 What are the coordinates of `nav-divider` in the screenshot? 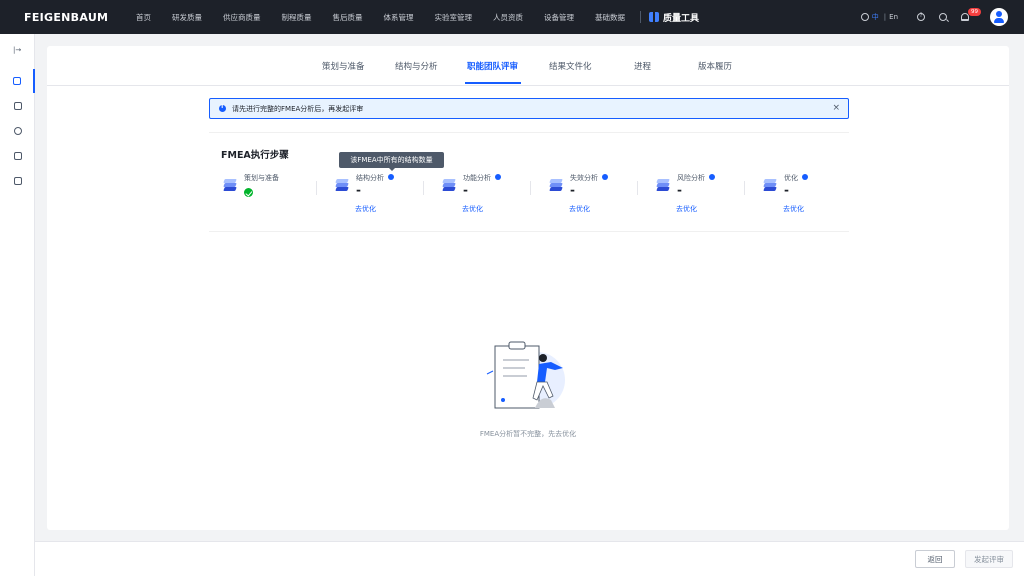 It's located at (640, 17).